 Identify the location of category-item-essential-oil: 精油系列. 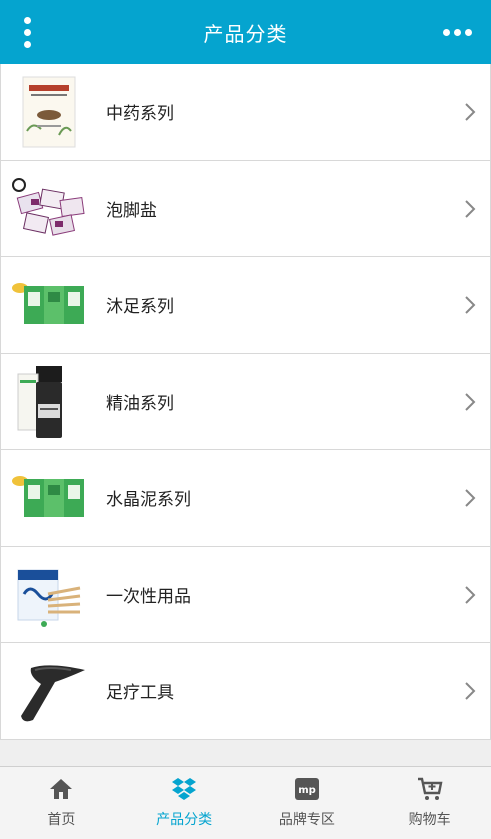
(245, 401).